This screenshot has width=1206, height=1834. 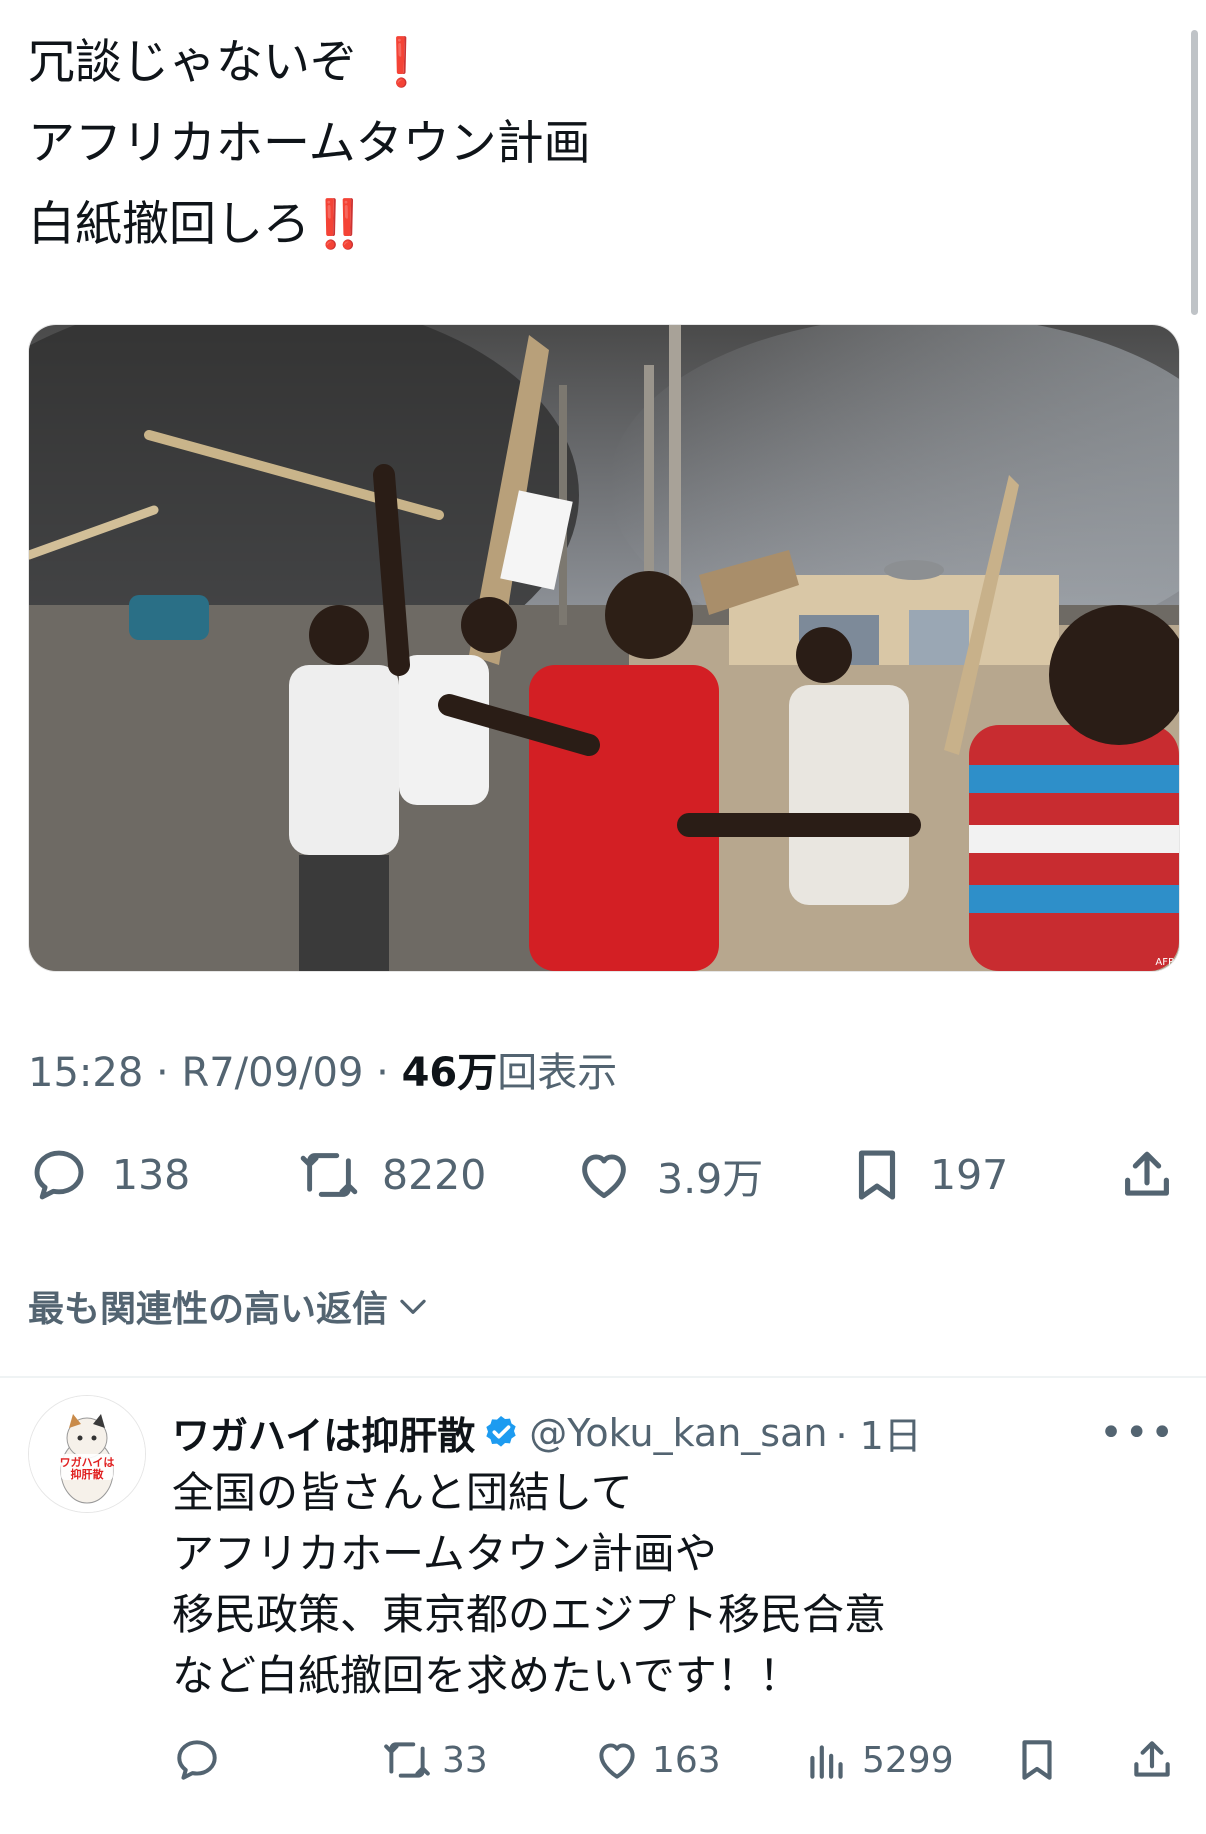 What do you see at coordinates (686, 1760) in the screenshot?
I see `reply-like-count: 163` at bounding box center [686, 1760].